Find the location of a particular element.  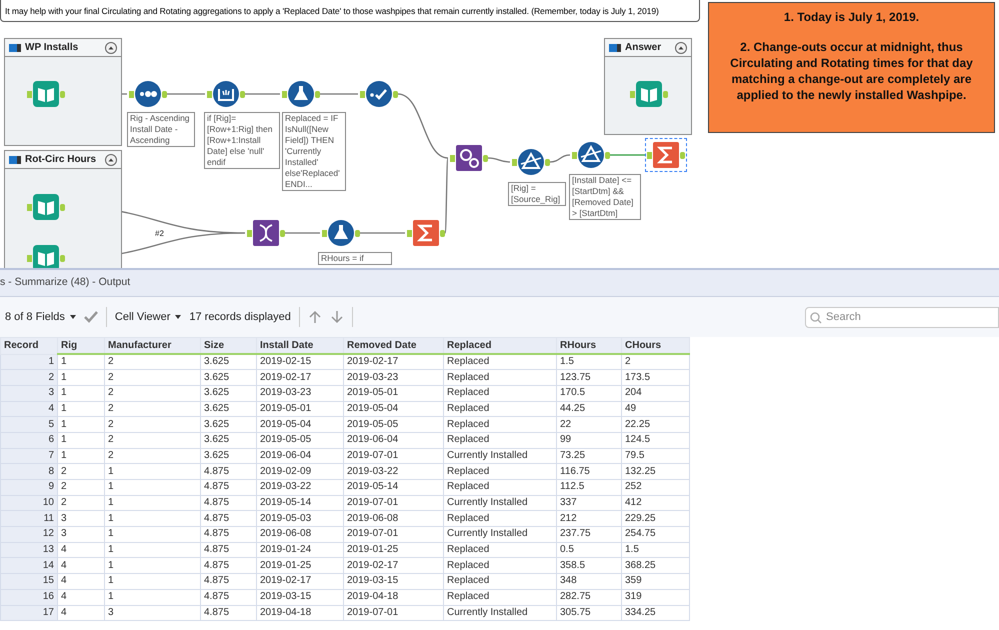

table-cell: 2019-05-04 is located at coordinates (300, 424).